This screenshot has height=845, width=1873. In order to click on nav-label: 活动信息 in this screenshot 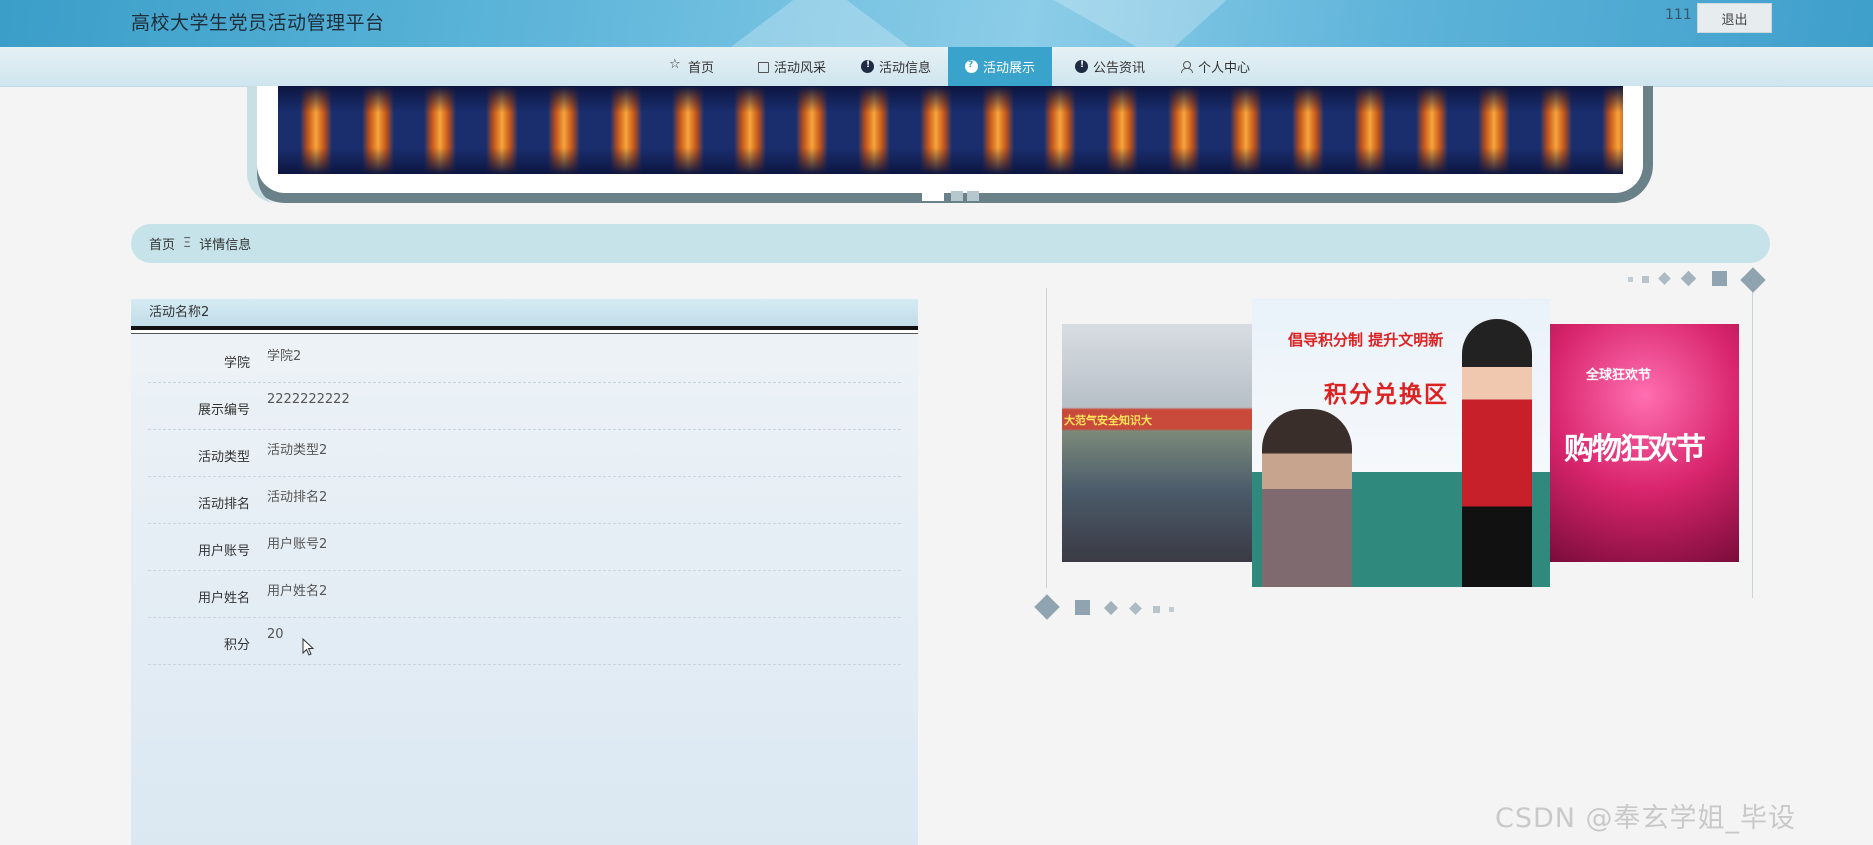, I will do `click(904, 68)`.